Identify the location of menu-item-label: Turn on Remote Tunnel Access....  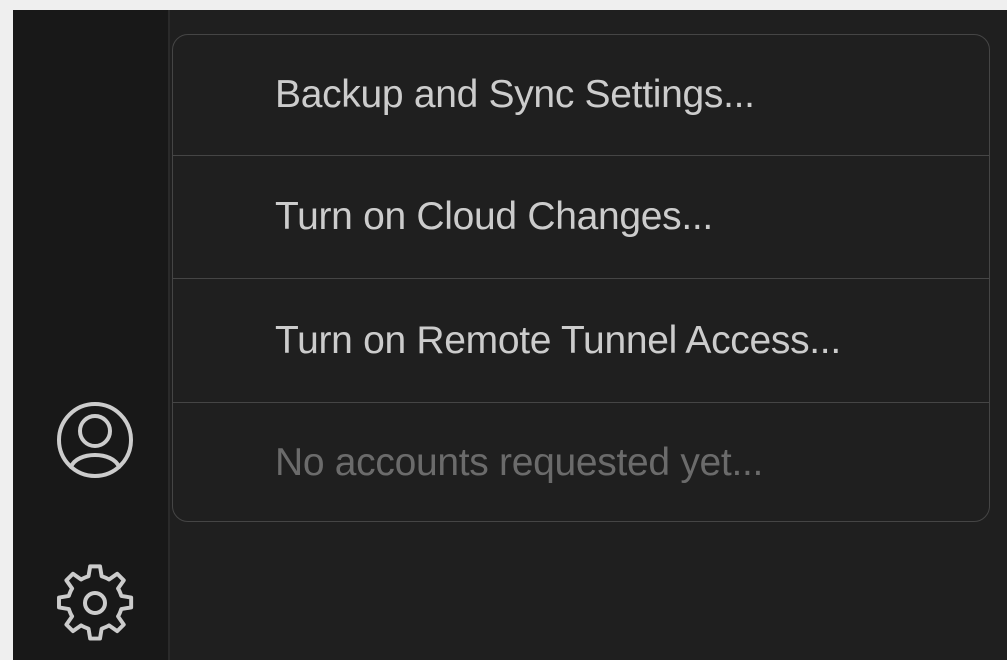
(558, 340).